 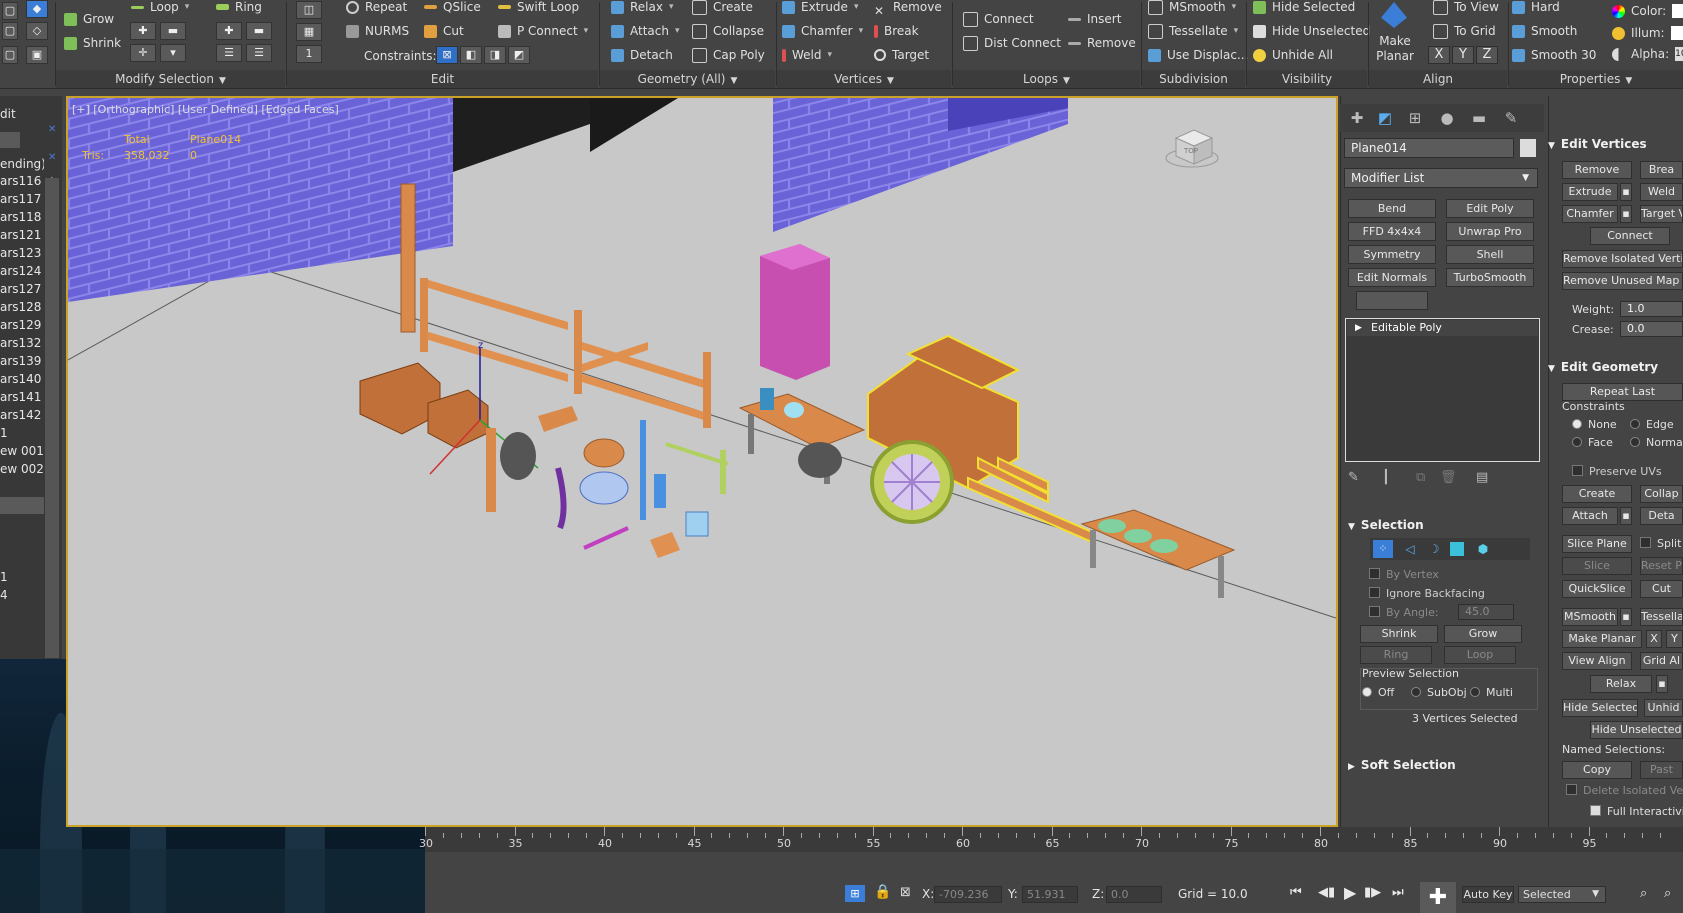 I want to click on scene-list-item, so click(x=22, y=487).